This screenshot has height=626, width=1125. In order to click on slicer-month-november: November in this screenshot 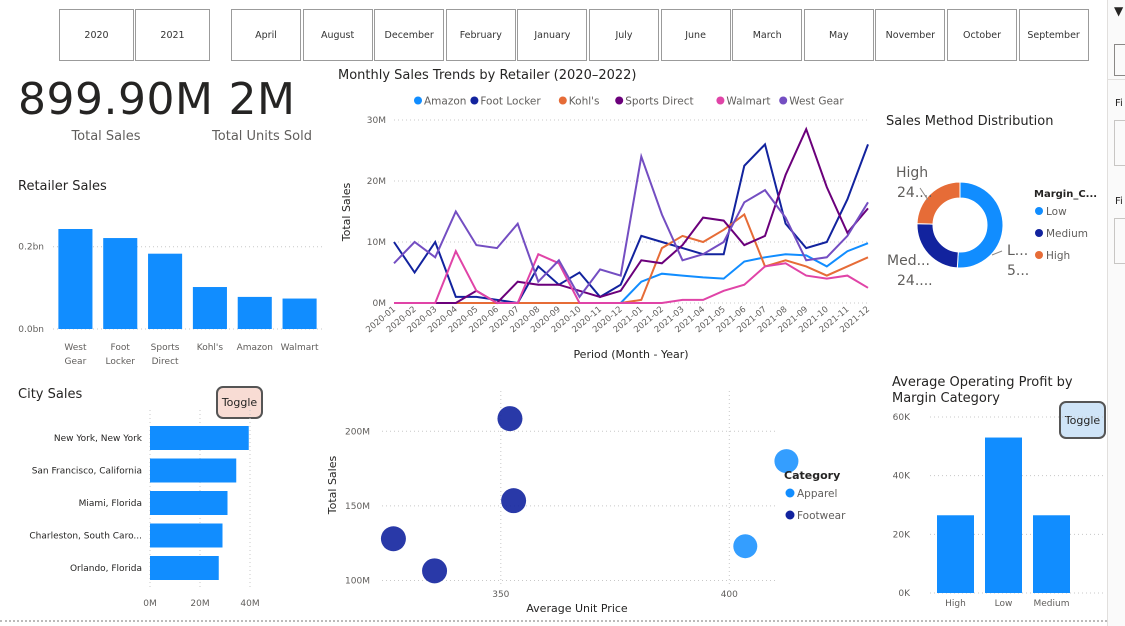, I will do `click(910, 35)`.